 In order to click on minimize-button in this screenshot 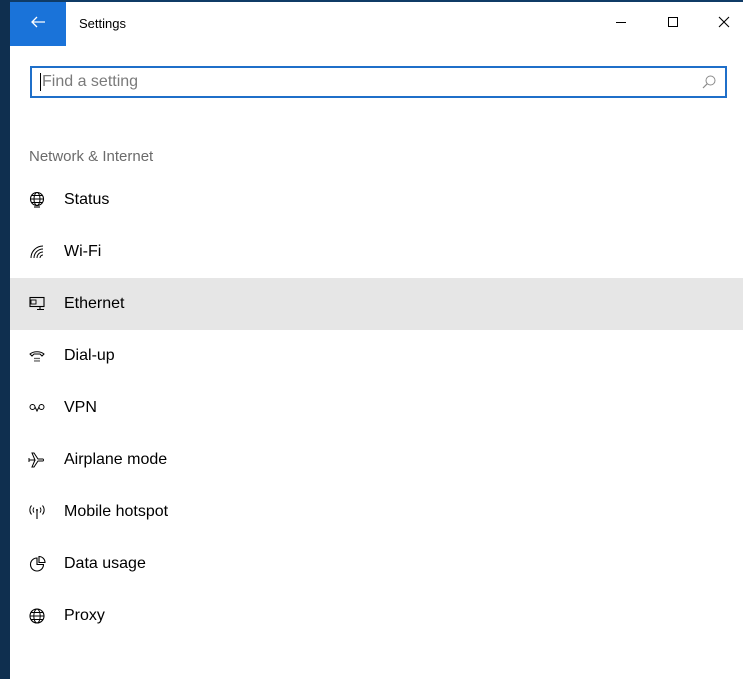, I will do `click(621, 24)`.